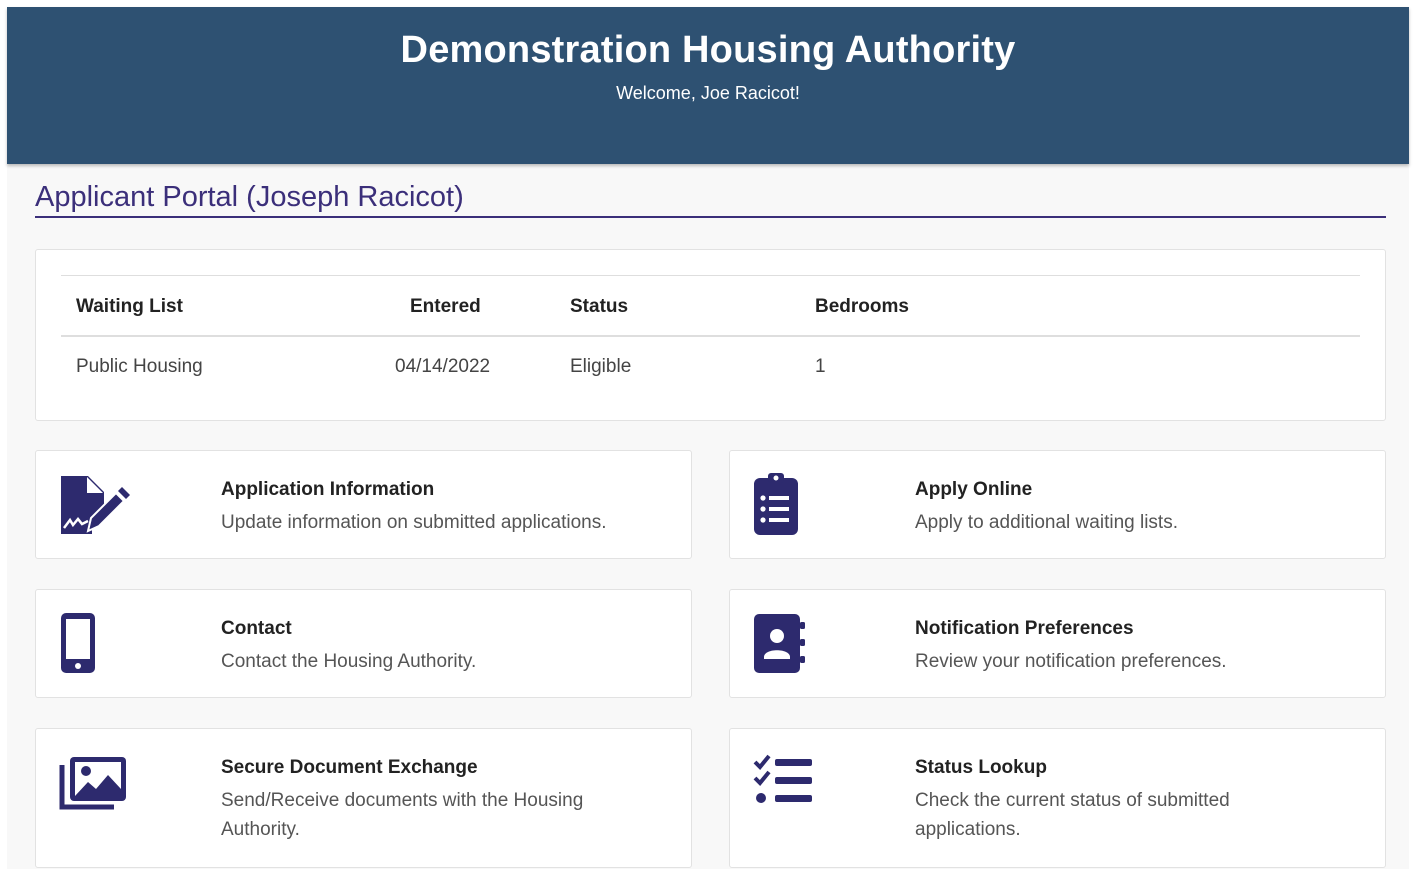 Image resolution: width=1414 pixels, height=869 pixels. What do you see at coordinates (349, 661) in the screenshot?
I see `tile-description: Contact the Housing Authority.` at bounding box center [349, 661].